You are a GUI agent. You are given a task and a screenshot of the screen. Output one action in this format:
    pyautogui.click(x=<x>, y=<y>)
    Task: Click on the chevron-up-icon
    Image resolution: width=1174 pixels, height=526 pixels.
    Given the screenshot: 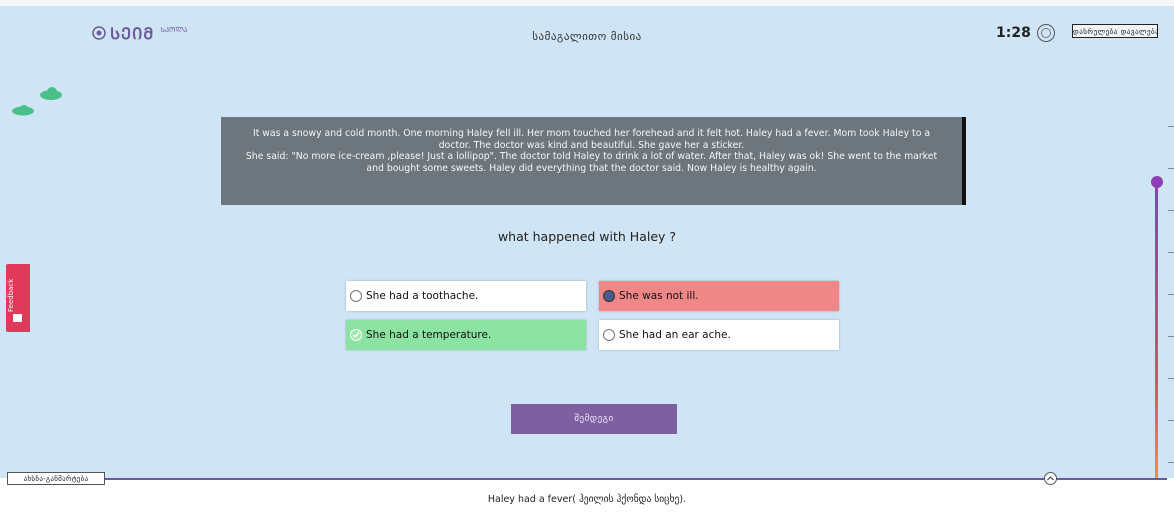 What is the action you would take?
    pyautogui.click(x=1050, y=478)
    